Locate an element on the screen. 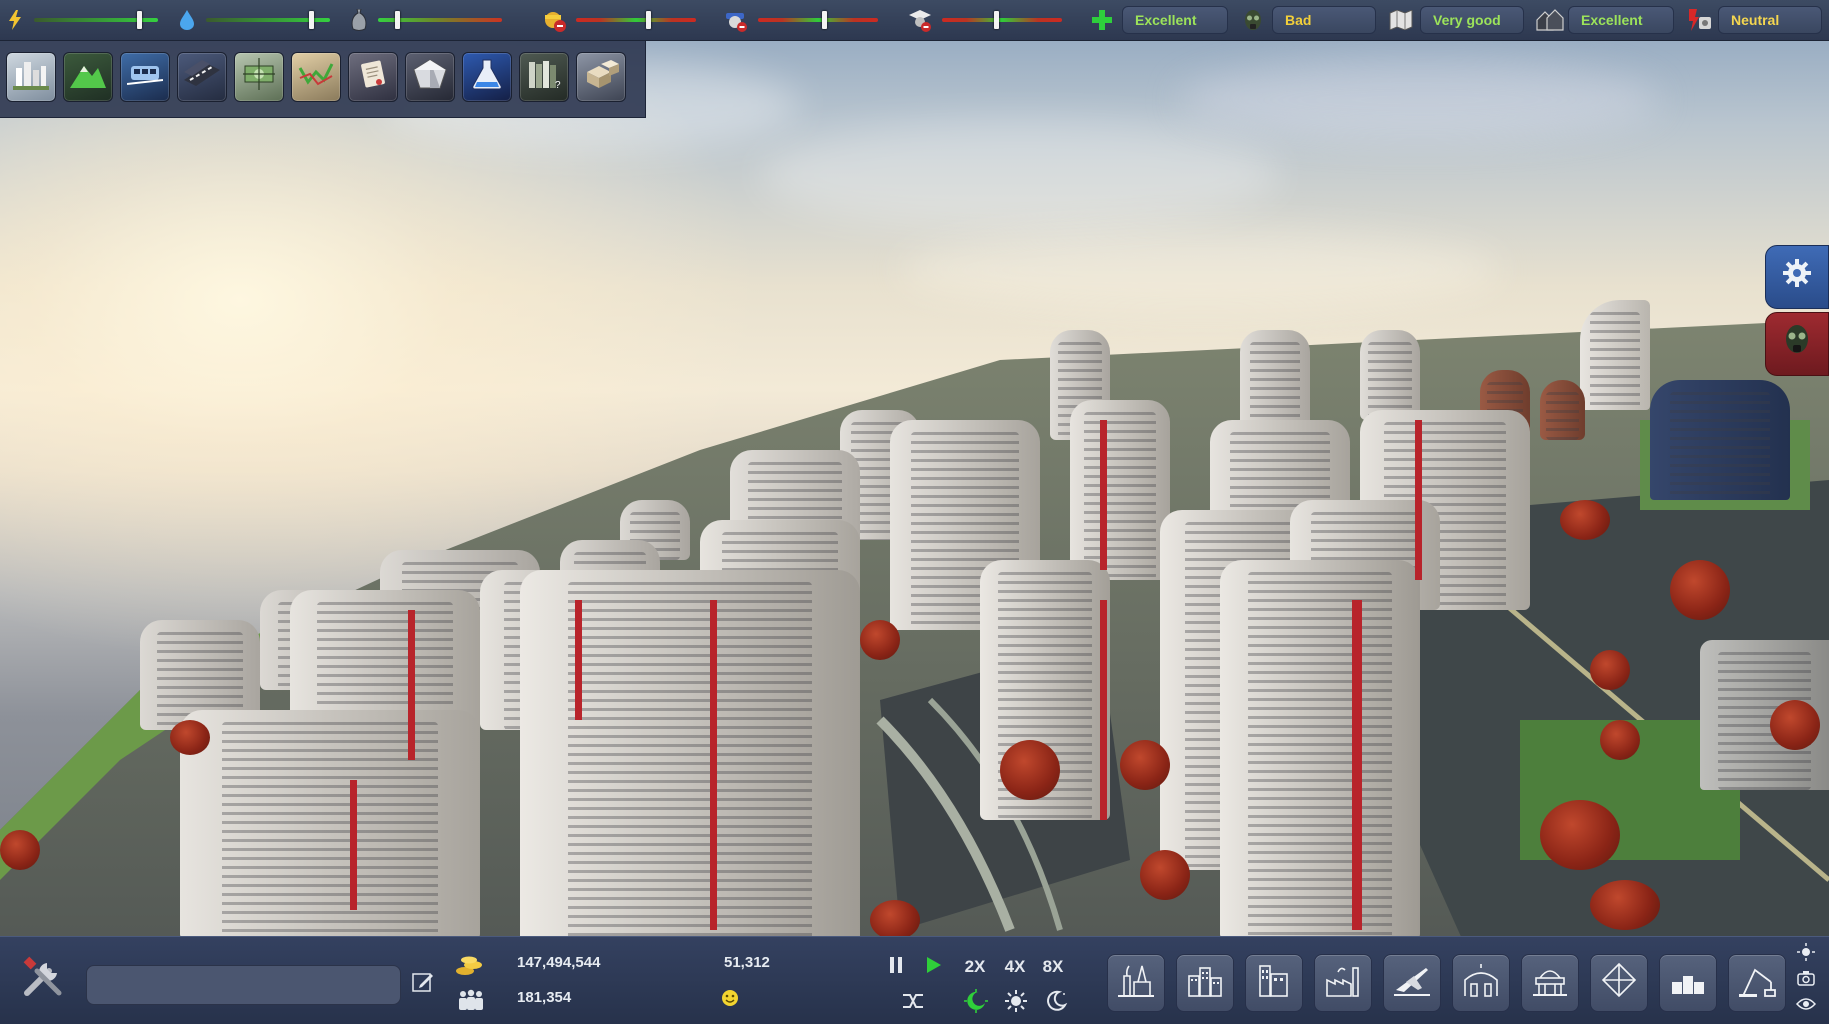  build-industrial-button is located at coordinates (1343, 983).